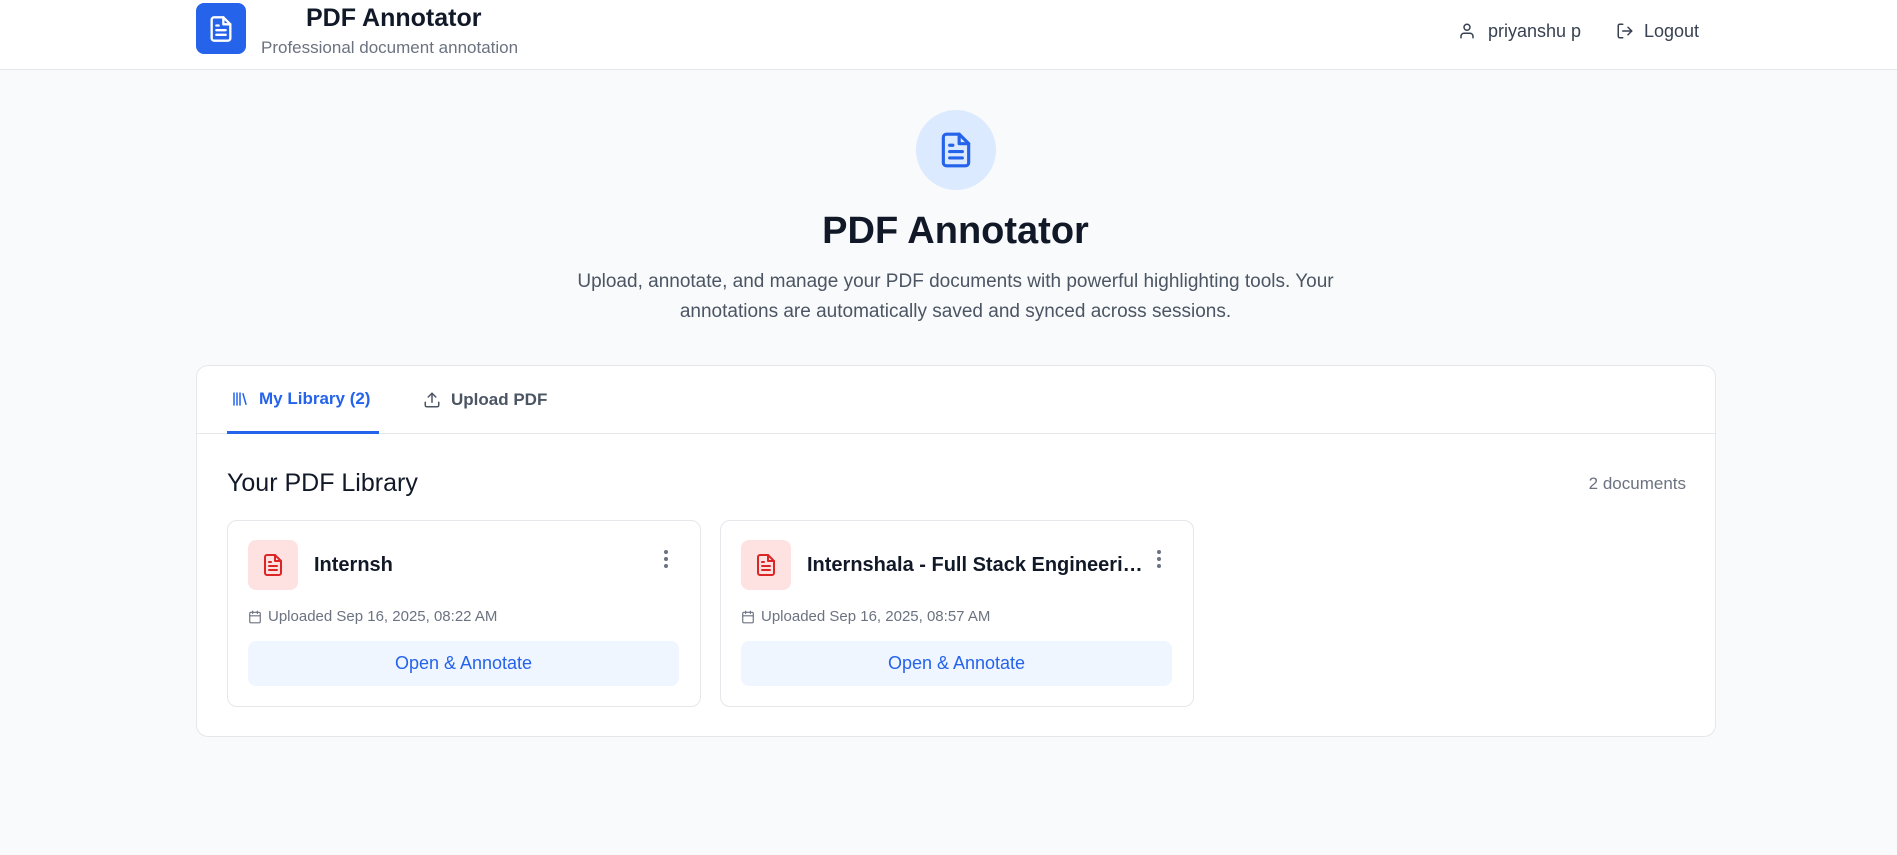 The height and width of the screenshot is (855, 1897). What do you see at coordinates (876, 616) in the screenshot?
I see `upload-date-text: Uploaded Sep 16, 2025, 08:57 AM` at bounding box center [876, 616].